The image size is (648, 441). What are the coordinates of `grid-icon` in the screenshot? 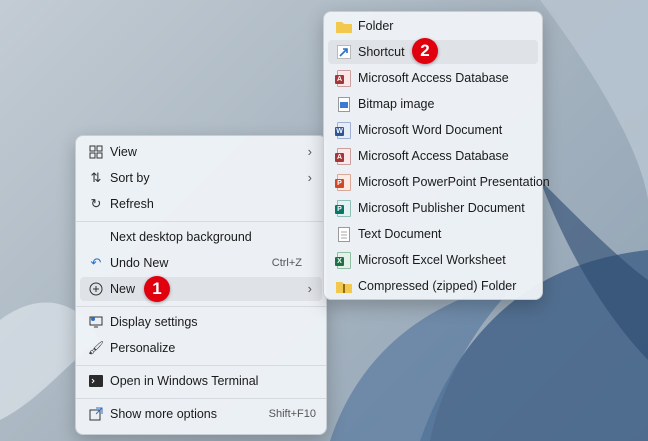 It's located at (96, 152).